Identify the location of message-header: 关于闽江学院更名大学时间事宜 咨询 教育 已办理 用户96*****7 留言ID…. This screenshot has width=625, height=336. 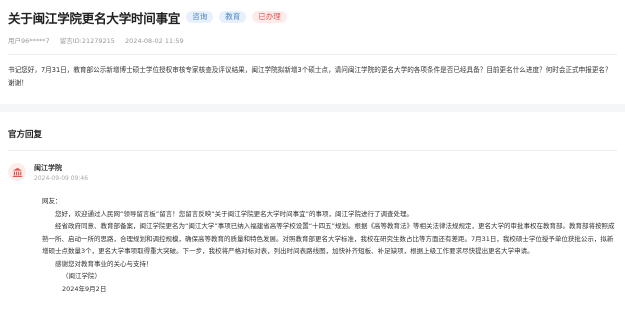
(312, 26).